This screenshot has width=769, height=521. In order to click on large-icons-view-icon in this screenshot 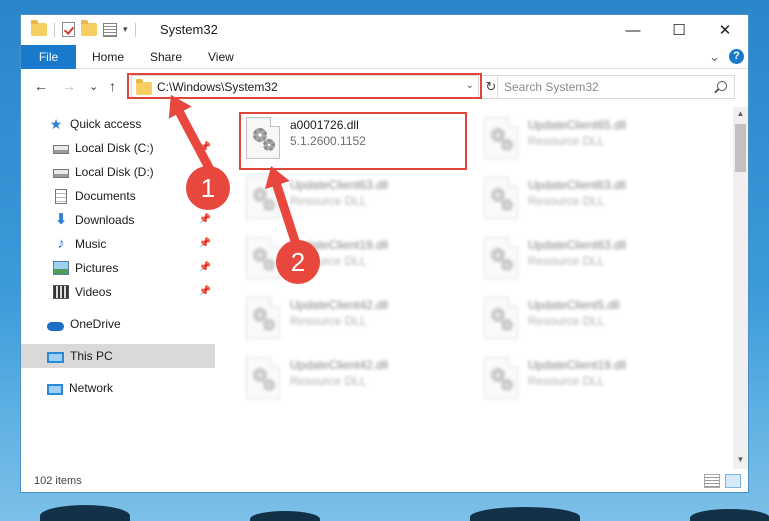, I will do `click(733, 481)`.